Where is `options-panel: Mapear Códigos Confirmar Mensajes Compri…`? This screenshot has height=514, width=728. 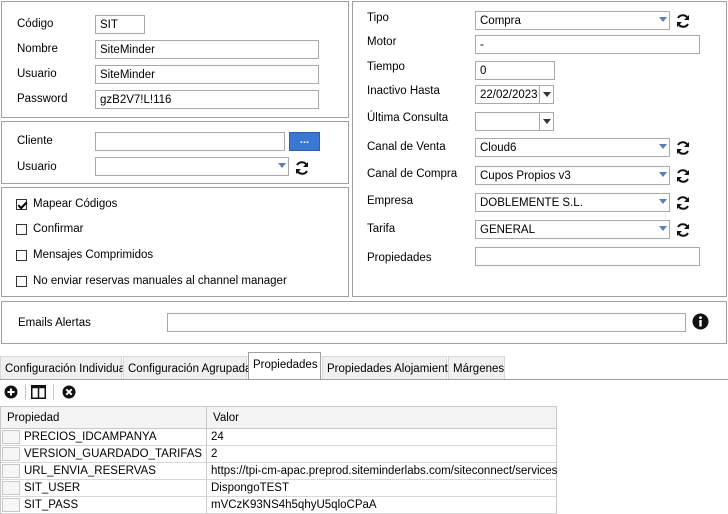
options-panel: Mapear Códigos Confirmar Mensajes Compri… is located at coordinates (175, 242).